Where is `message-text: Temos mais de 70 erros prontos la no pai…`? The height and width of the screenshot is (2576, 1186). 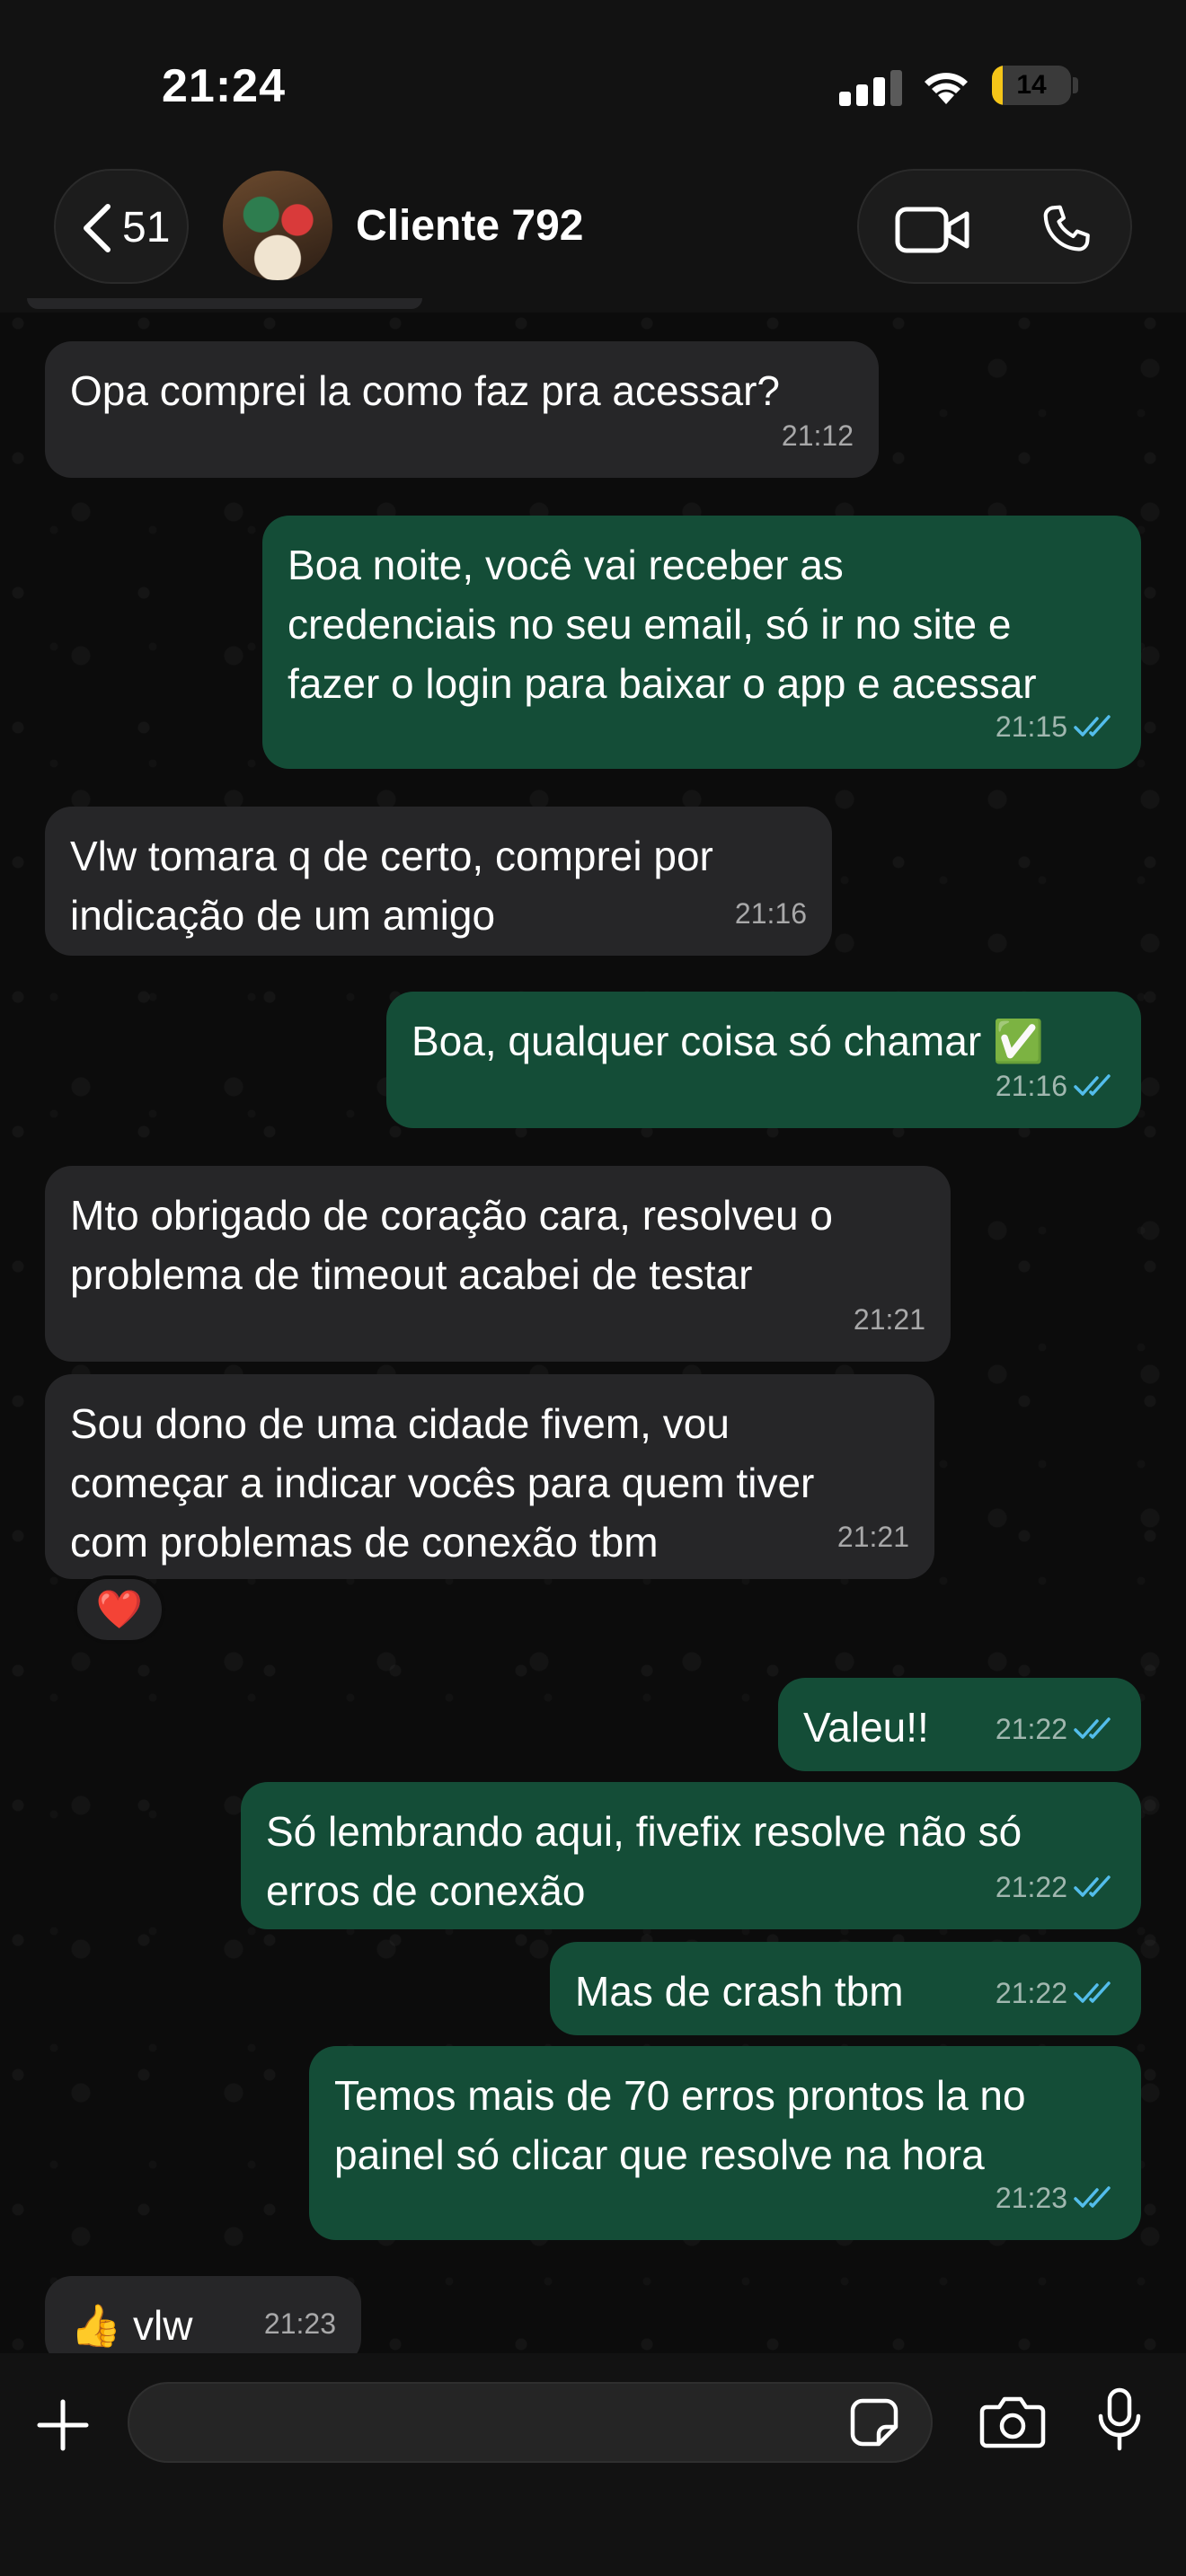 message-text: Temos mais de 70 erros prontos la no pai… is located at coordinates (680, 2125).